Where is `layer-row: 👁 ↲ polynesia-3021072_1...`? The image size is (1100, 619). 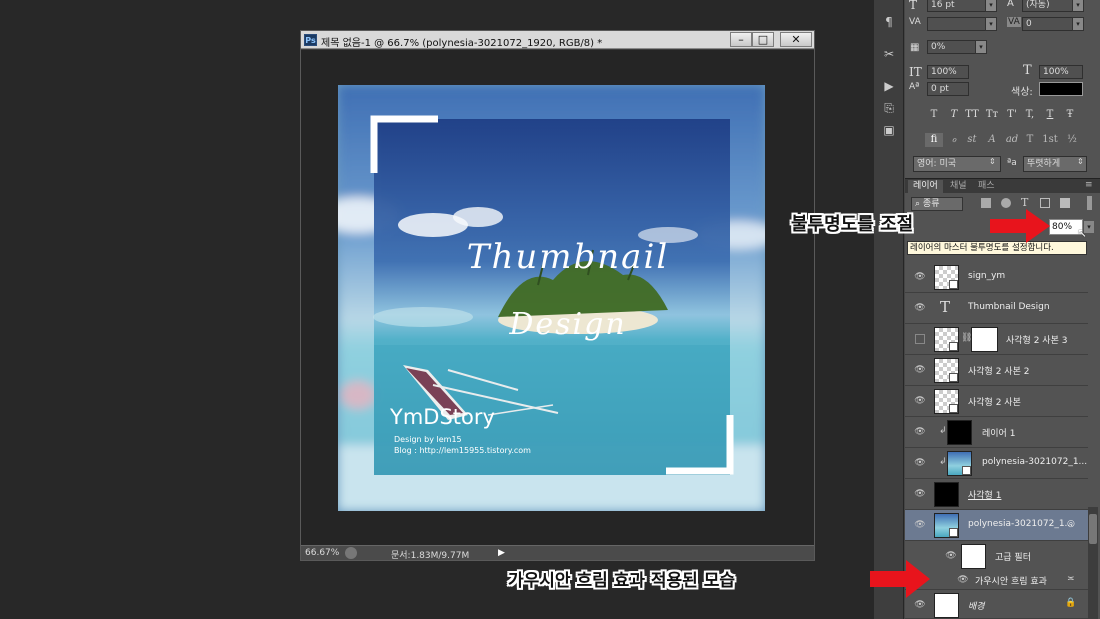
layer-row: 👁 ↲ polynesia-3021072_1... is located at coordinates (996, 463).